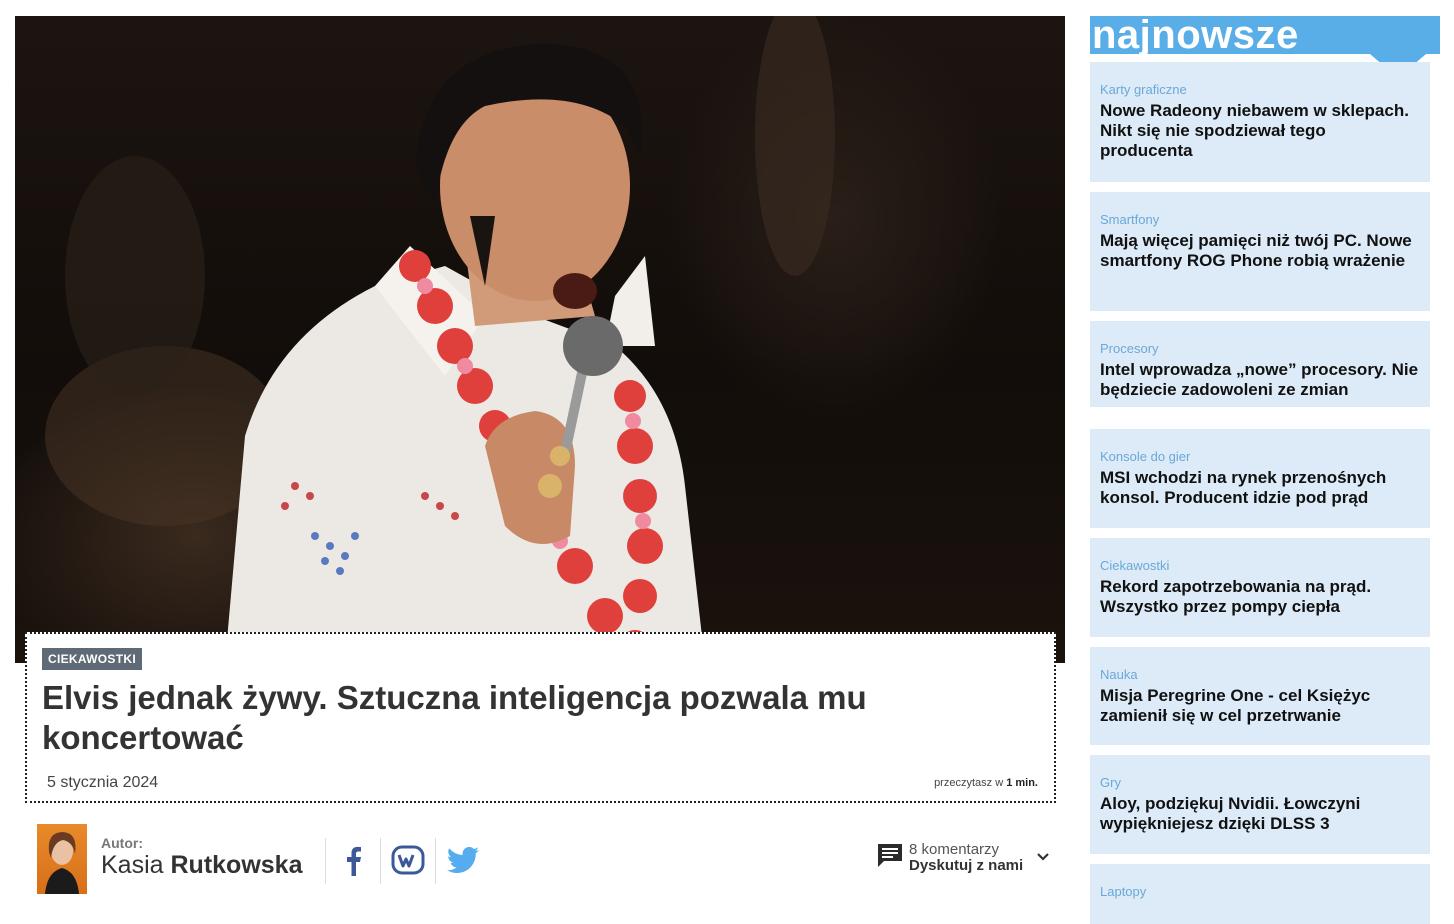 This screenshot has width=1454, height=924. I want to click on read-time-value: 1 min., so click(1022, 783).